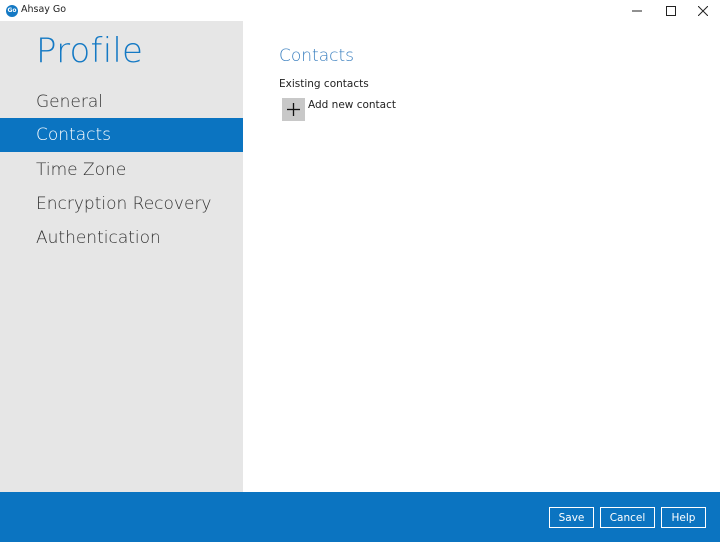  I want to click on save-button: Save, so click(571, 517).